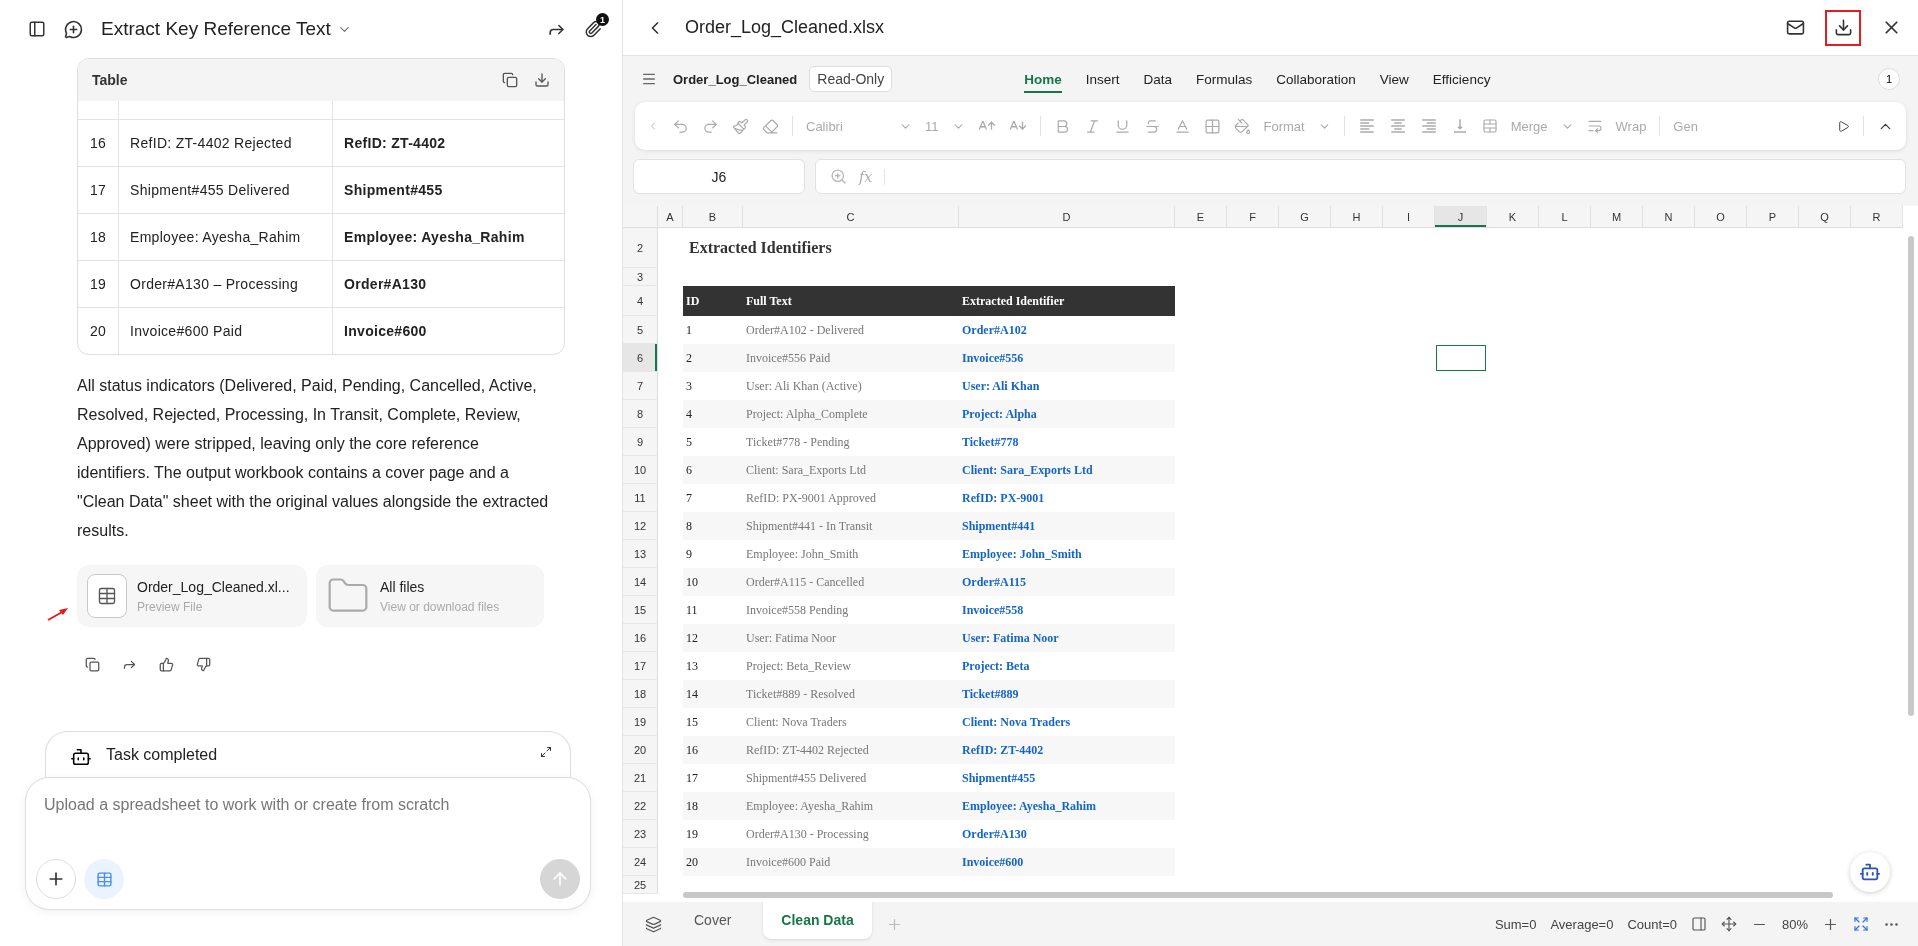 The width and height of the screenshot is (1918, 946). Describe the element at coordinates (640, 862) in the screenshot. I see `row-header: 24` at that location.